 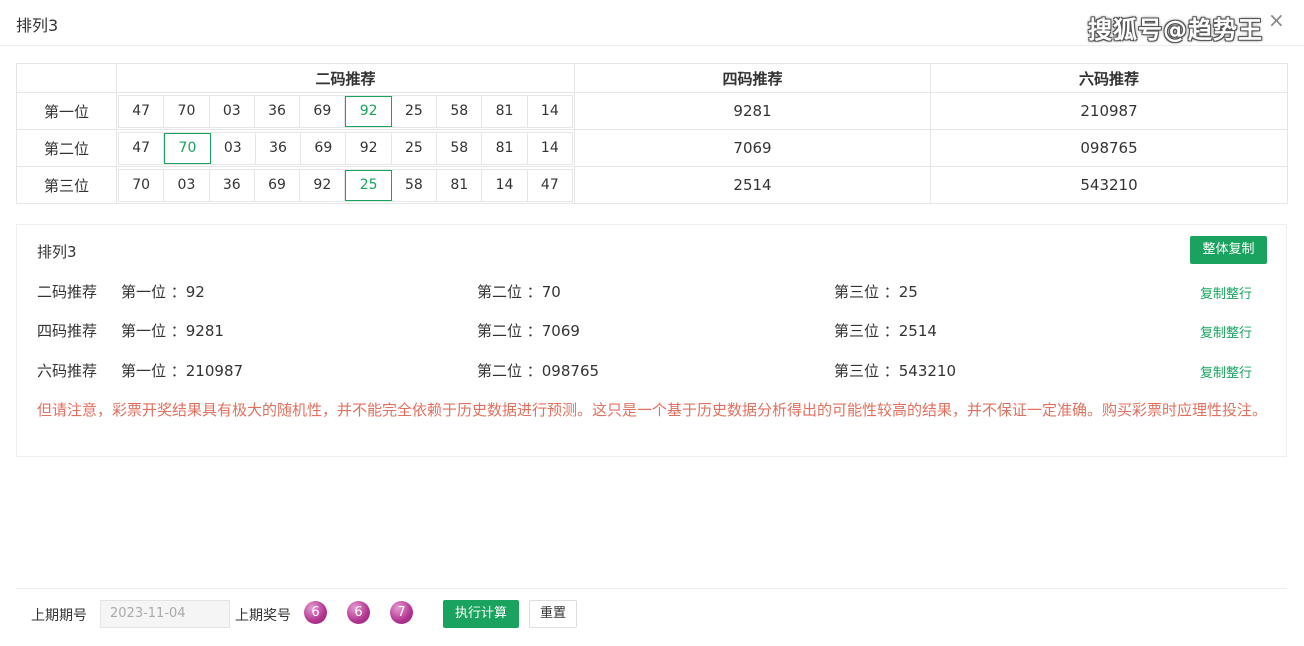 What do you see at coordinates (1228, 250) in the screenshot?
I see `copy-all-button: 整体复制` at bounding box center [1228, 250].